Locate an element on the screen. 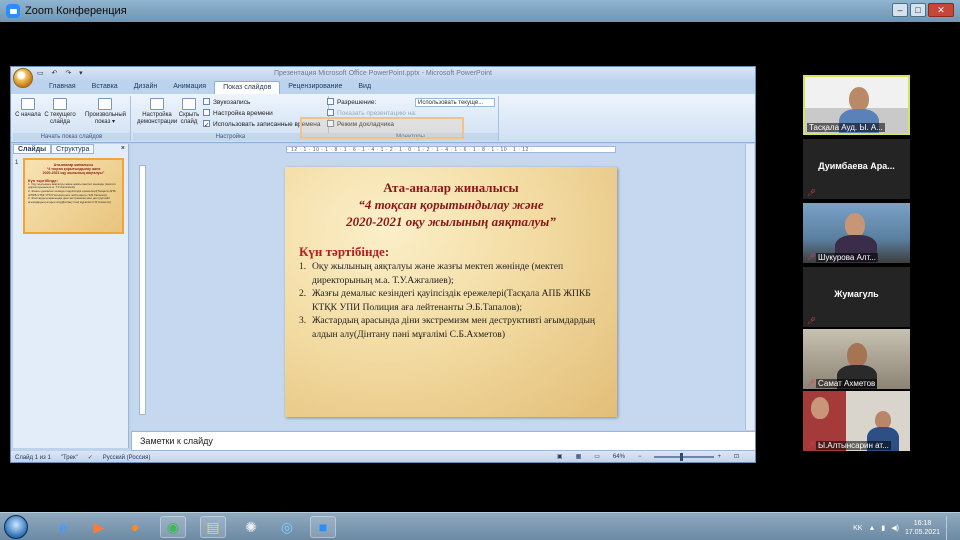 Image resolution: width=960 pixels, height=540 pixels. from-beginning-button: С начала is located at coordinates (28, 108).